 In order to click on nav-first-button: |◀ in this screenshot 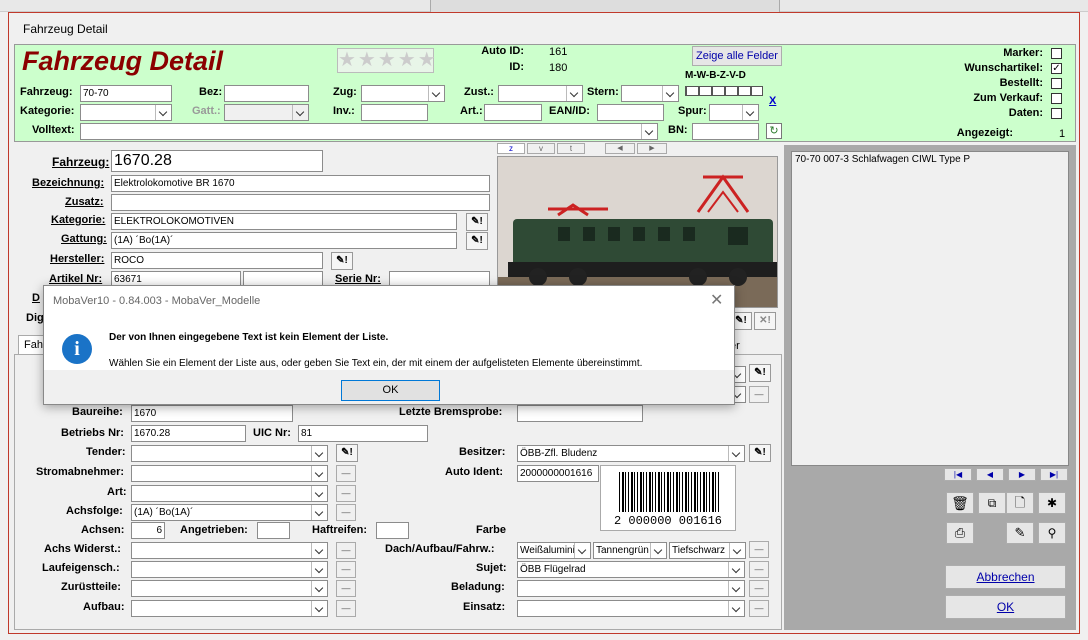, I will do `click(958, 474)`.